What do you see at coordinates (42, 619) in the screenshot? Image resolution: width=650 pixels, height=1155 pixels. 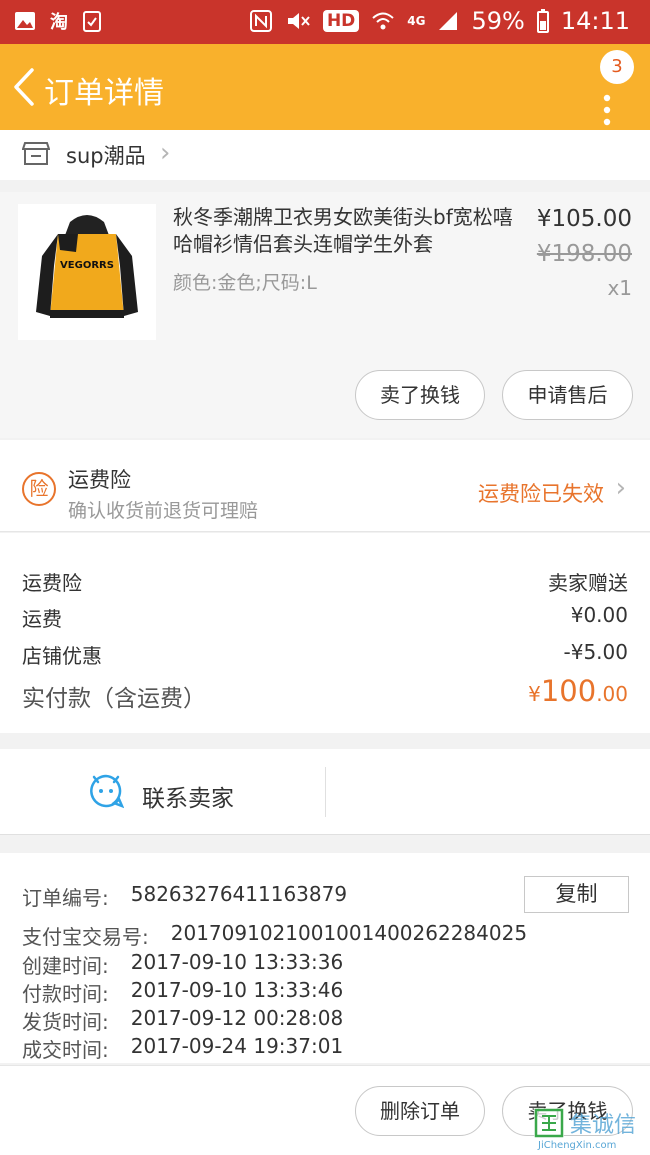 I see `fee-label: 运费` at bounding box center [42, 619].